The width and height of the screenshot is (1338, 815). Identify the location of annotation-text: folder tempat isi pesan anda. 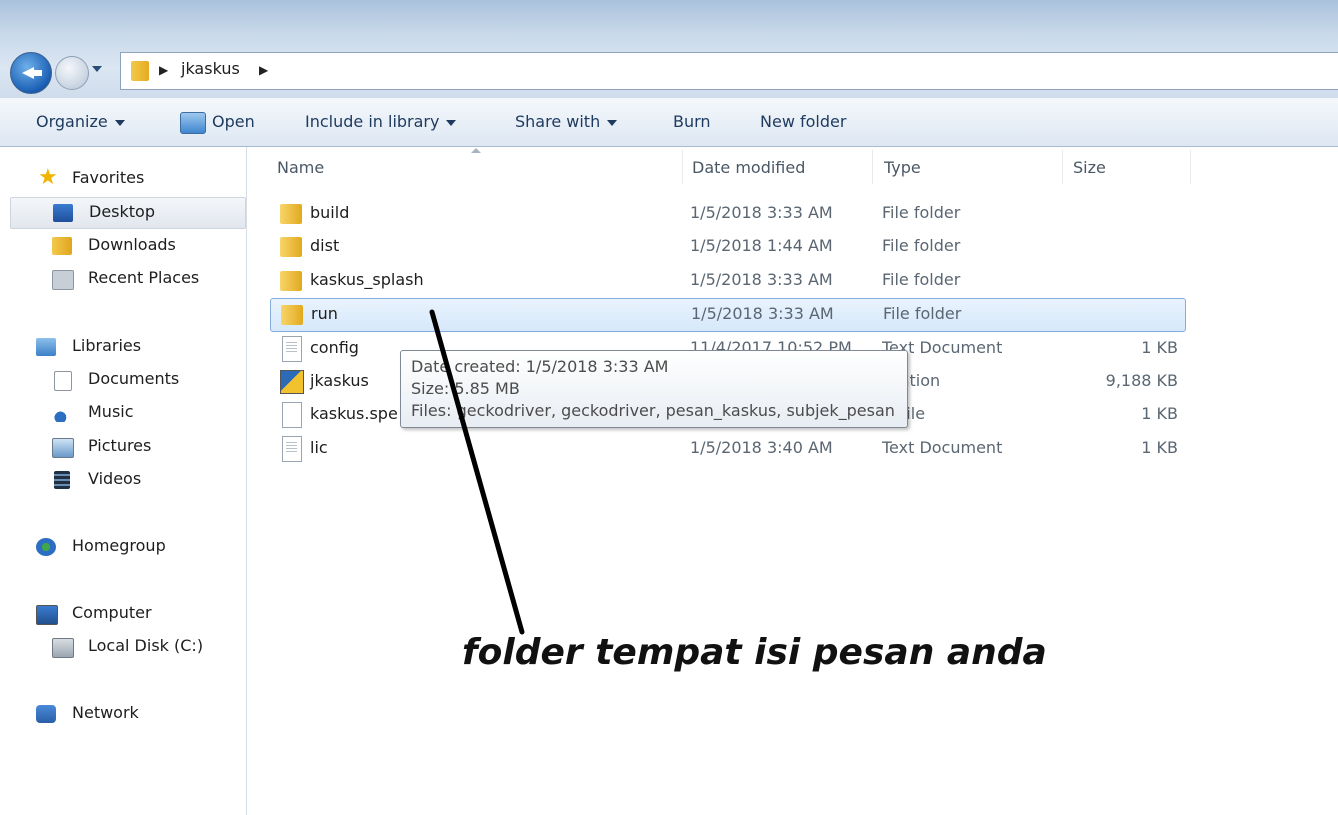
(754, 652).